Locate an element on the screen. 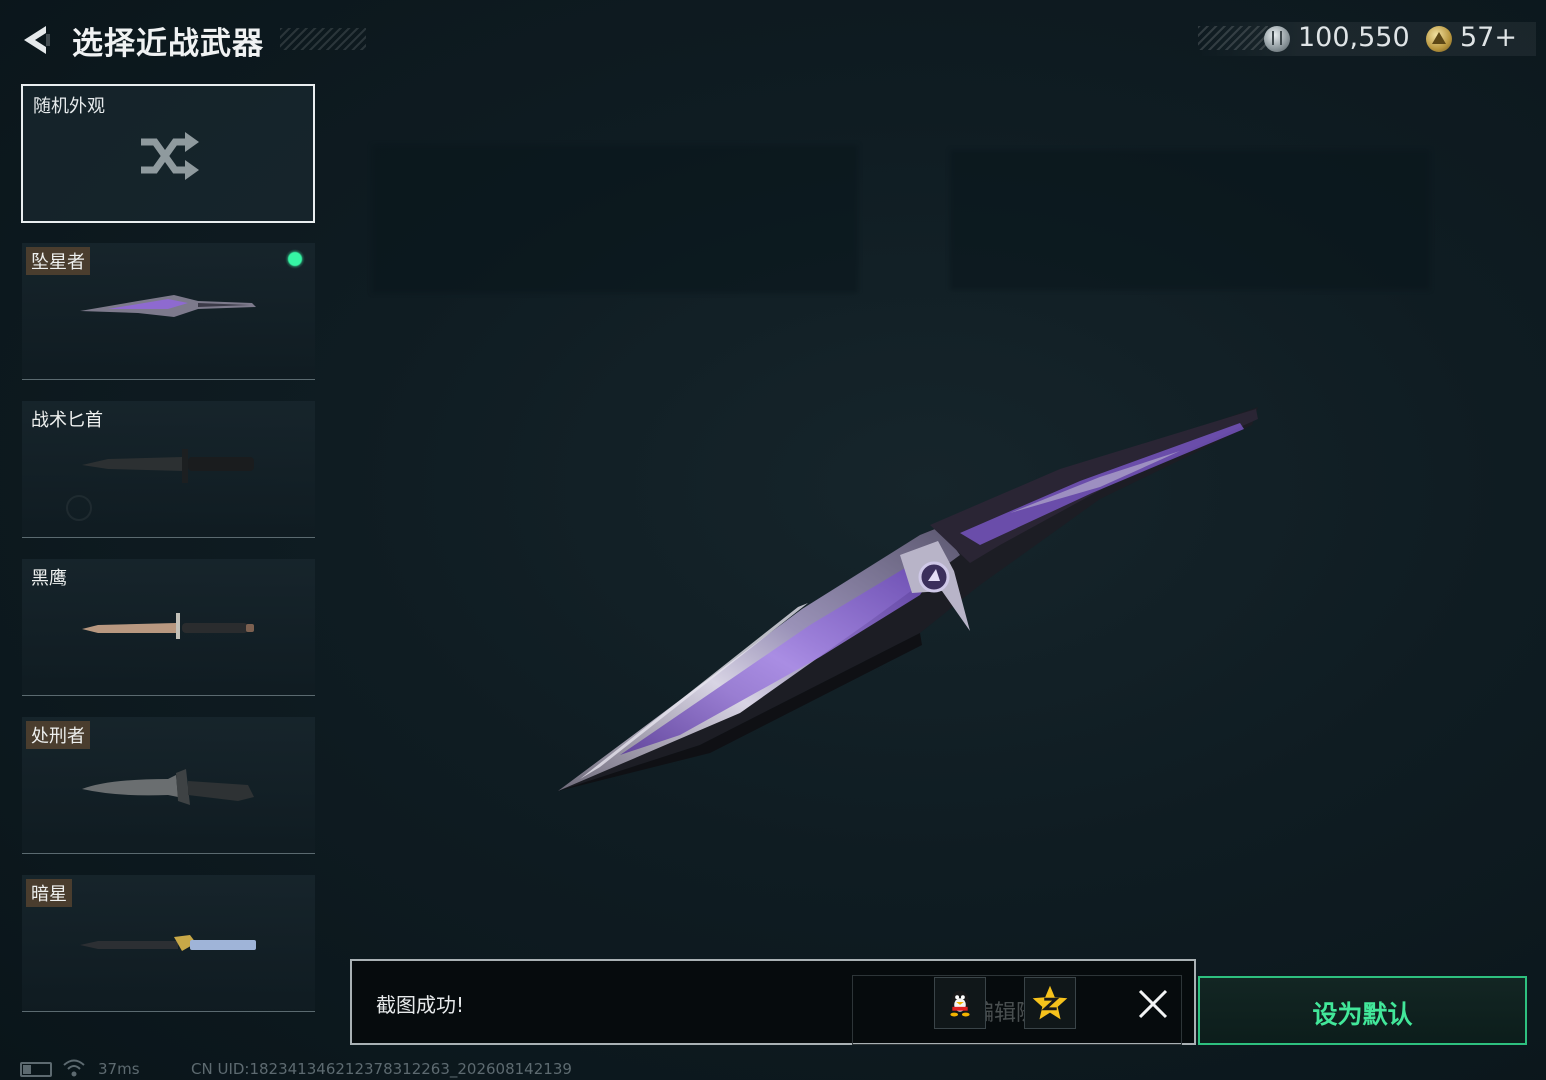 The height and width of the screenshot is (1080, 1546). header: 选择近战武器 100,550 57+ is located at coordinates (773, 40).